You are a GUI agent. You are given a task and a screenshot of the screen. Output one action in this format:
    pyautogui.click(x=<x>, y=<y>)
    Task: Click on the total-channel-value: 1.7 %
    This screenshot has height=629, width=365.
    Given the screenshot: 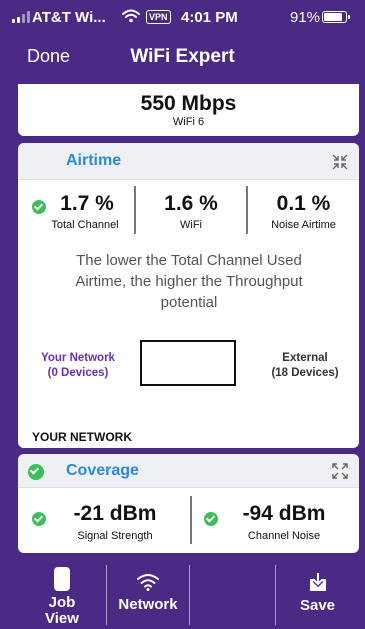 What is the action you would take?
    pyautogui.click(x=87, y=203)
    